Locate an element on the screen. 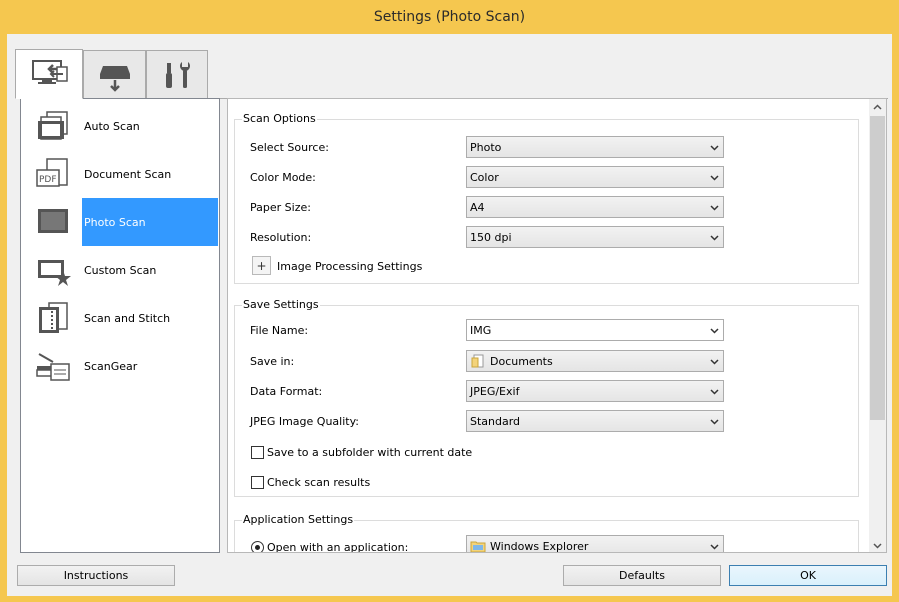 The width and height of the screenshot is (899, 602). check-results-checkbox-row: Check scan results is located at coordinates (310, 482).